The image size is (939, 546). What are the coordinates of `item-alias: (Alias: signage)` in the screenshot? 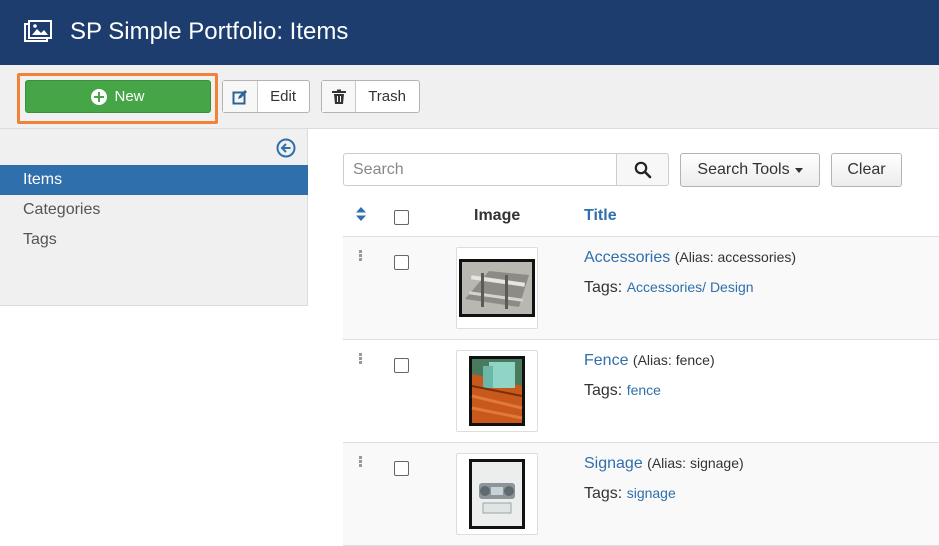 It's located at (695, 463).